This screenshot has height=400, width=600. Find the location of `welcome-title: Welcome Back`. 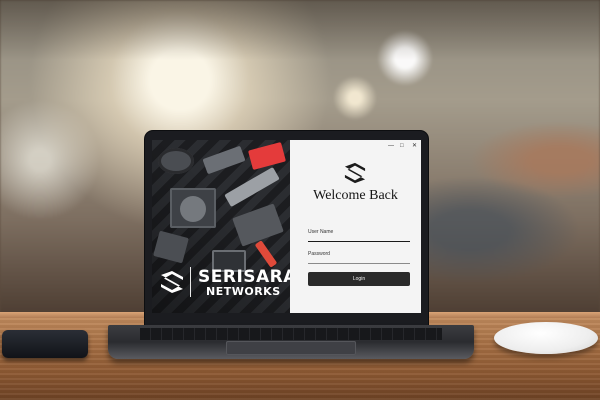

welcome-title: Welcome Back is located at coordinates (355, 195).